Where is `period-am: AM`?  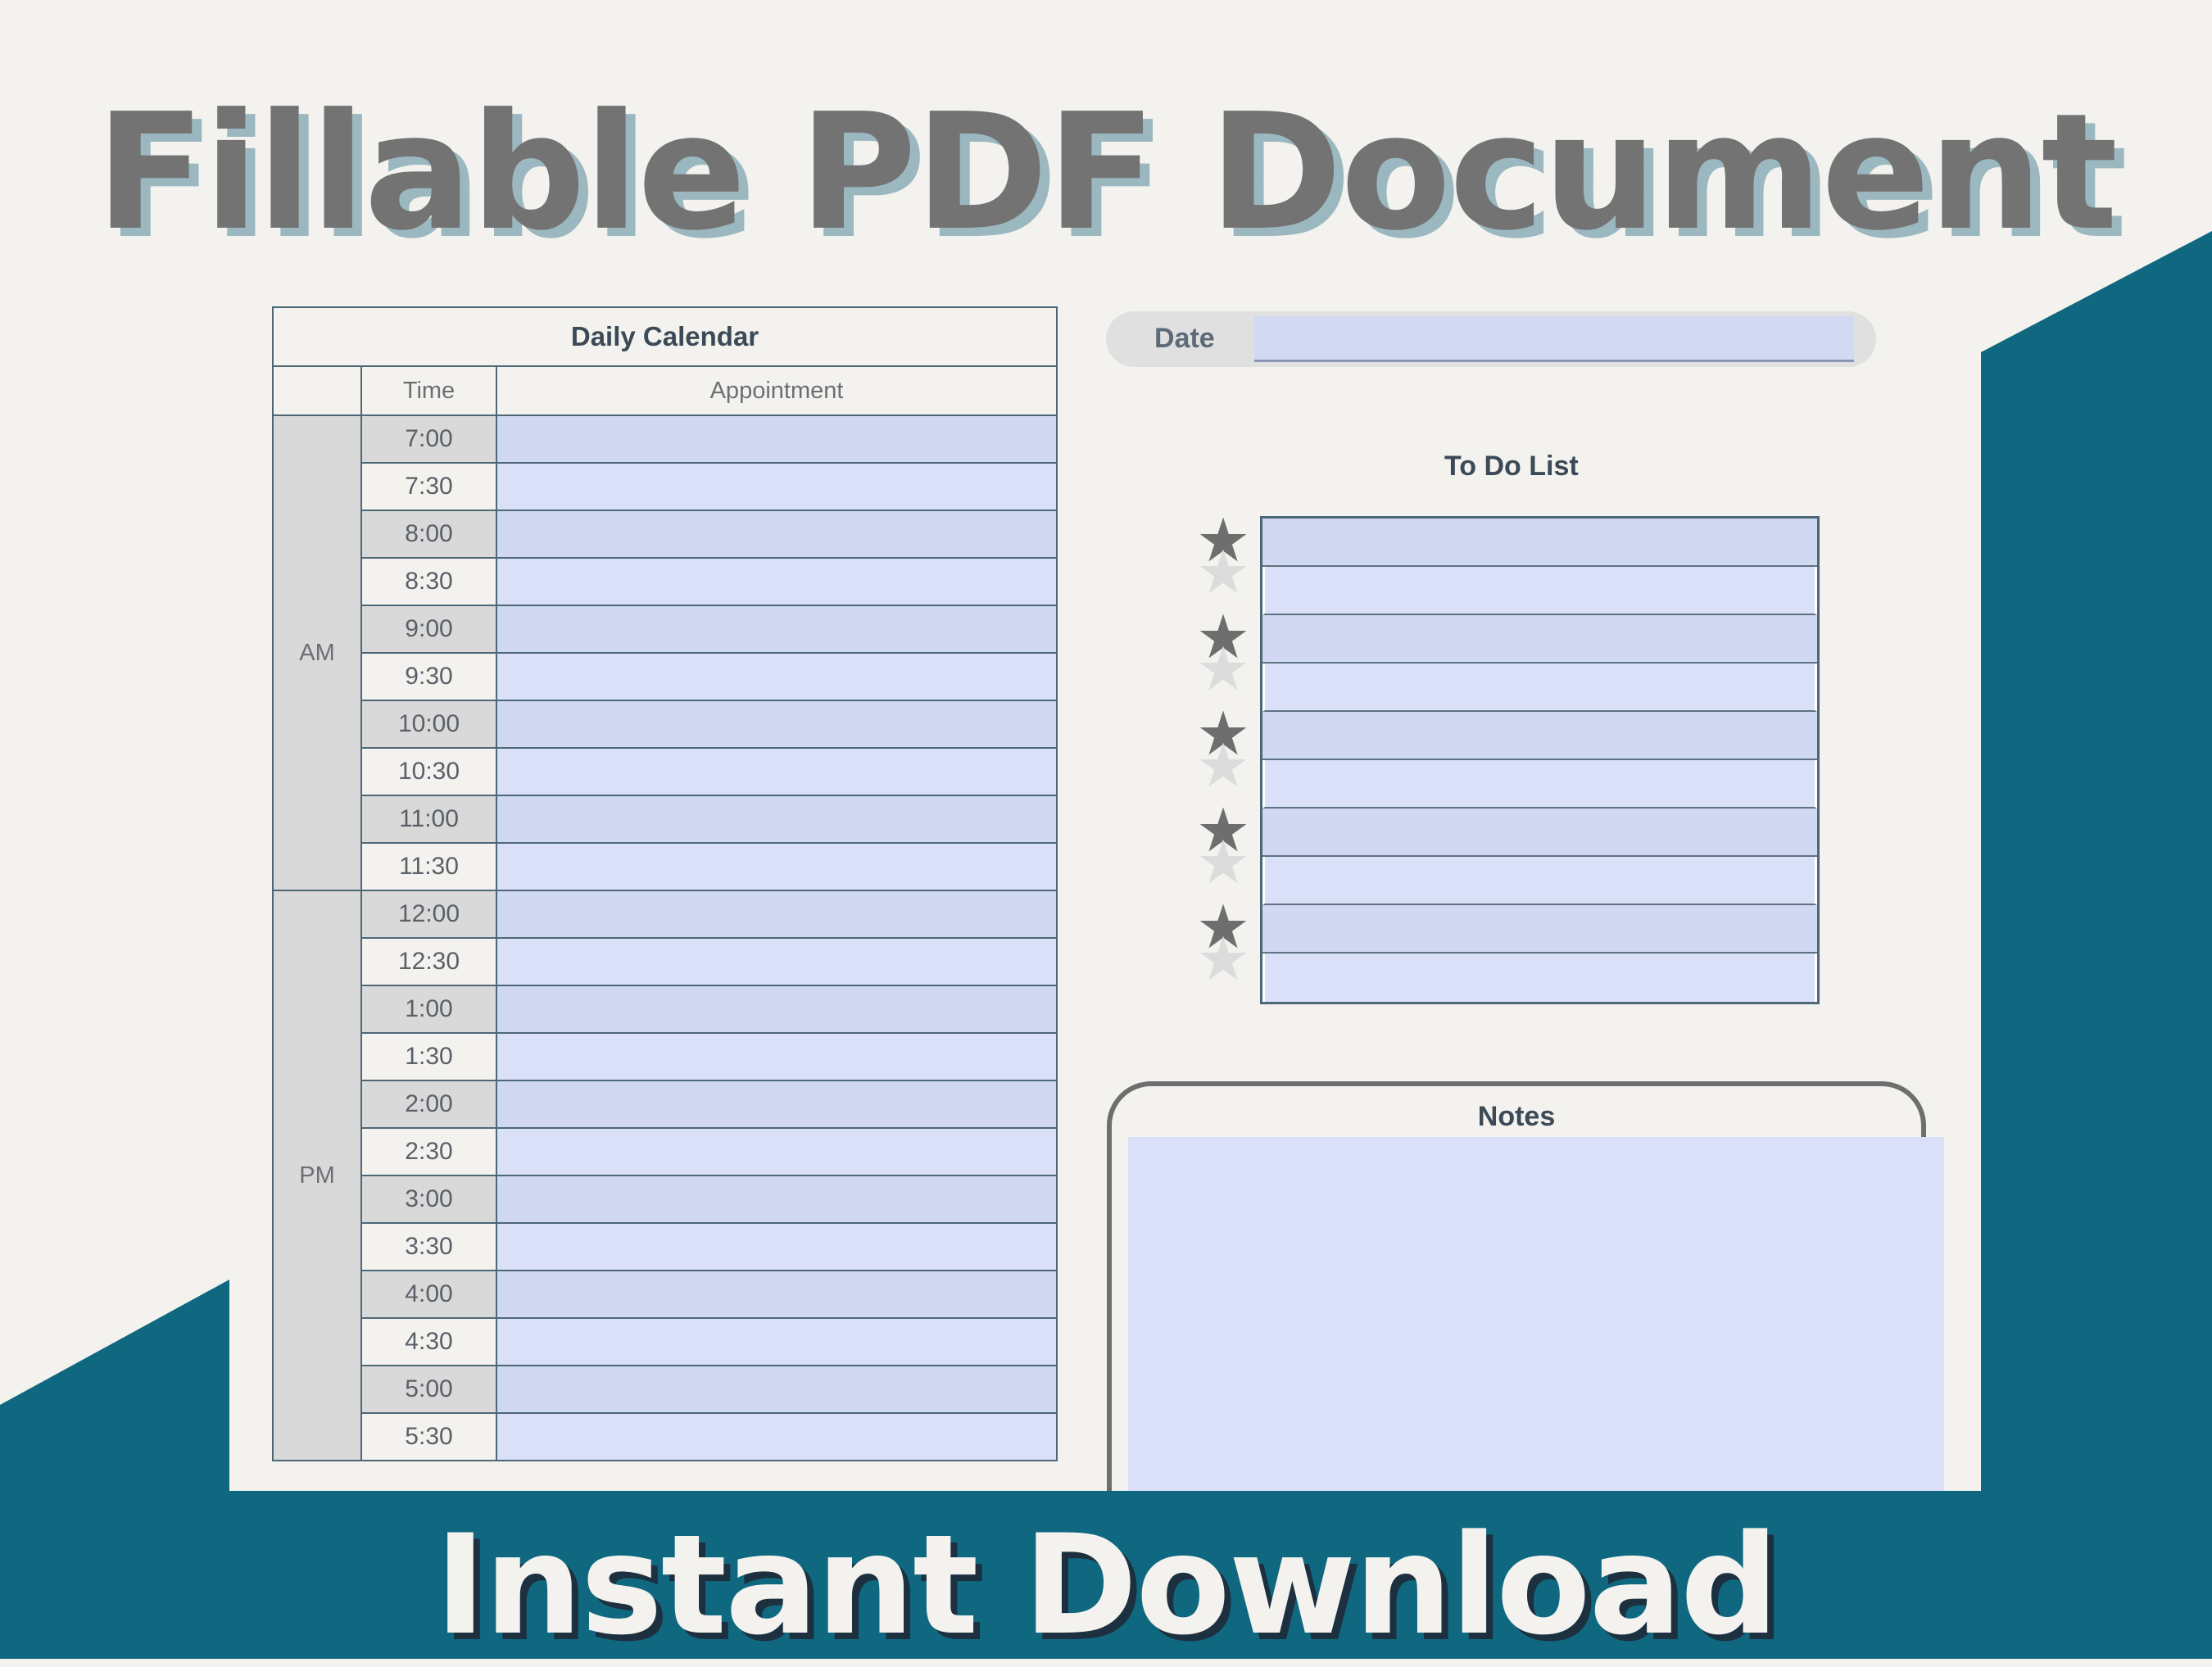 period-am: AM is located at coordinates (317, 652).